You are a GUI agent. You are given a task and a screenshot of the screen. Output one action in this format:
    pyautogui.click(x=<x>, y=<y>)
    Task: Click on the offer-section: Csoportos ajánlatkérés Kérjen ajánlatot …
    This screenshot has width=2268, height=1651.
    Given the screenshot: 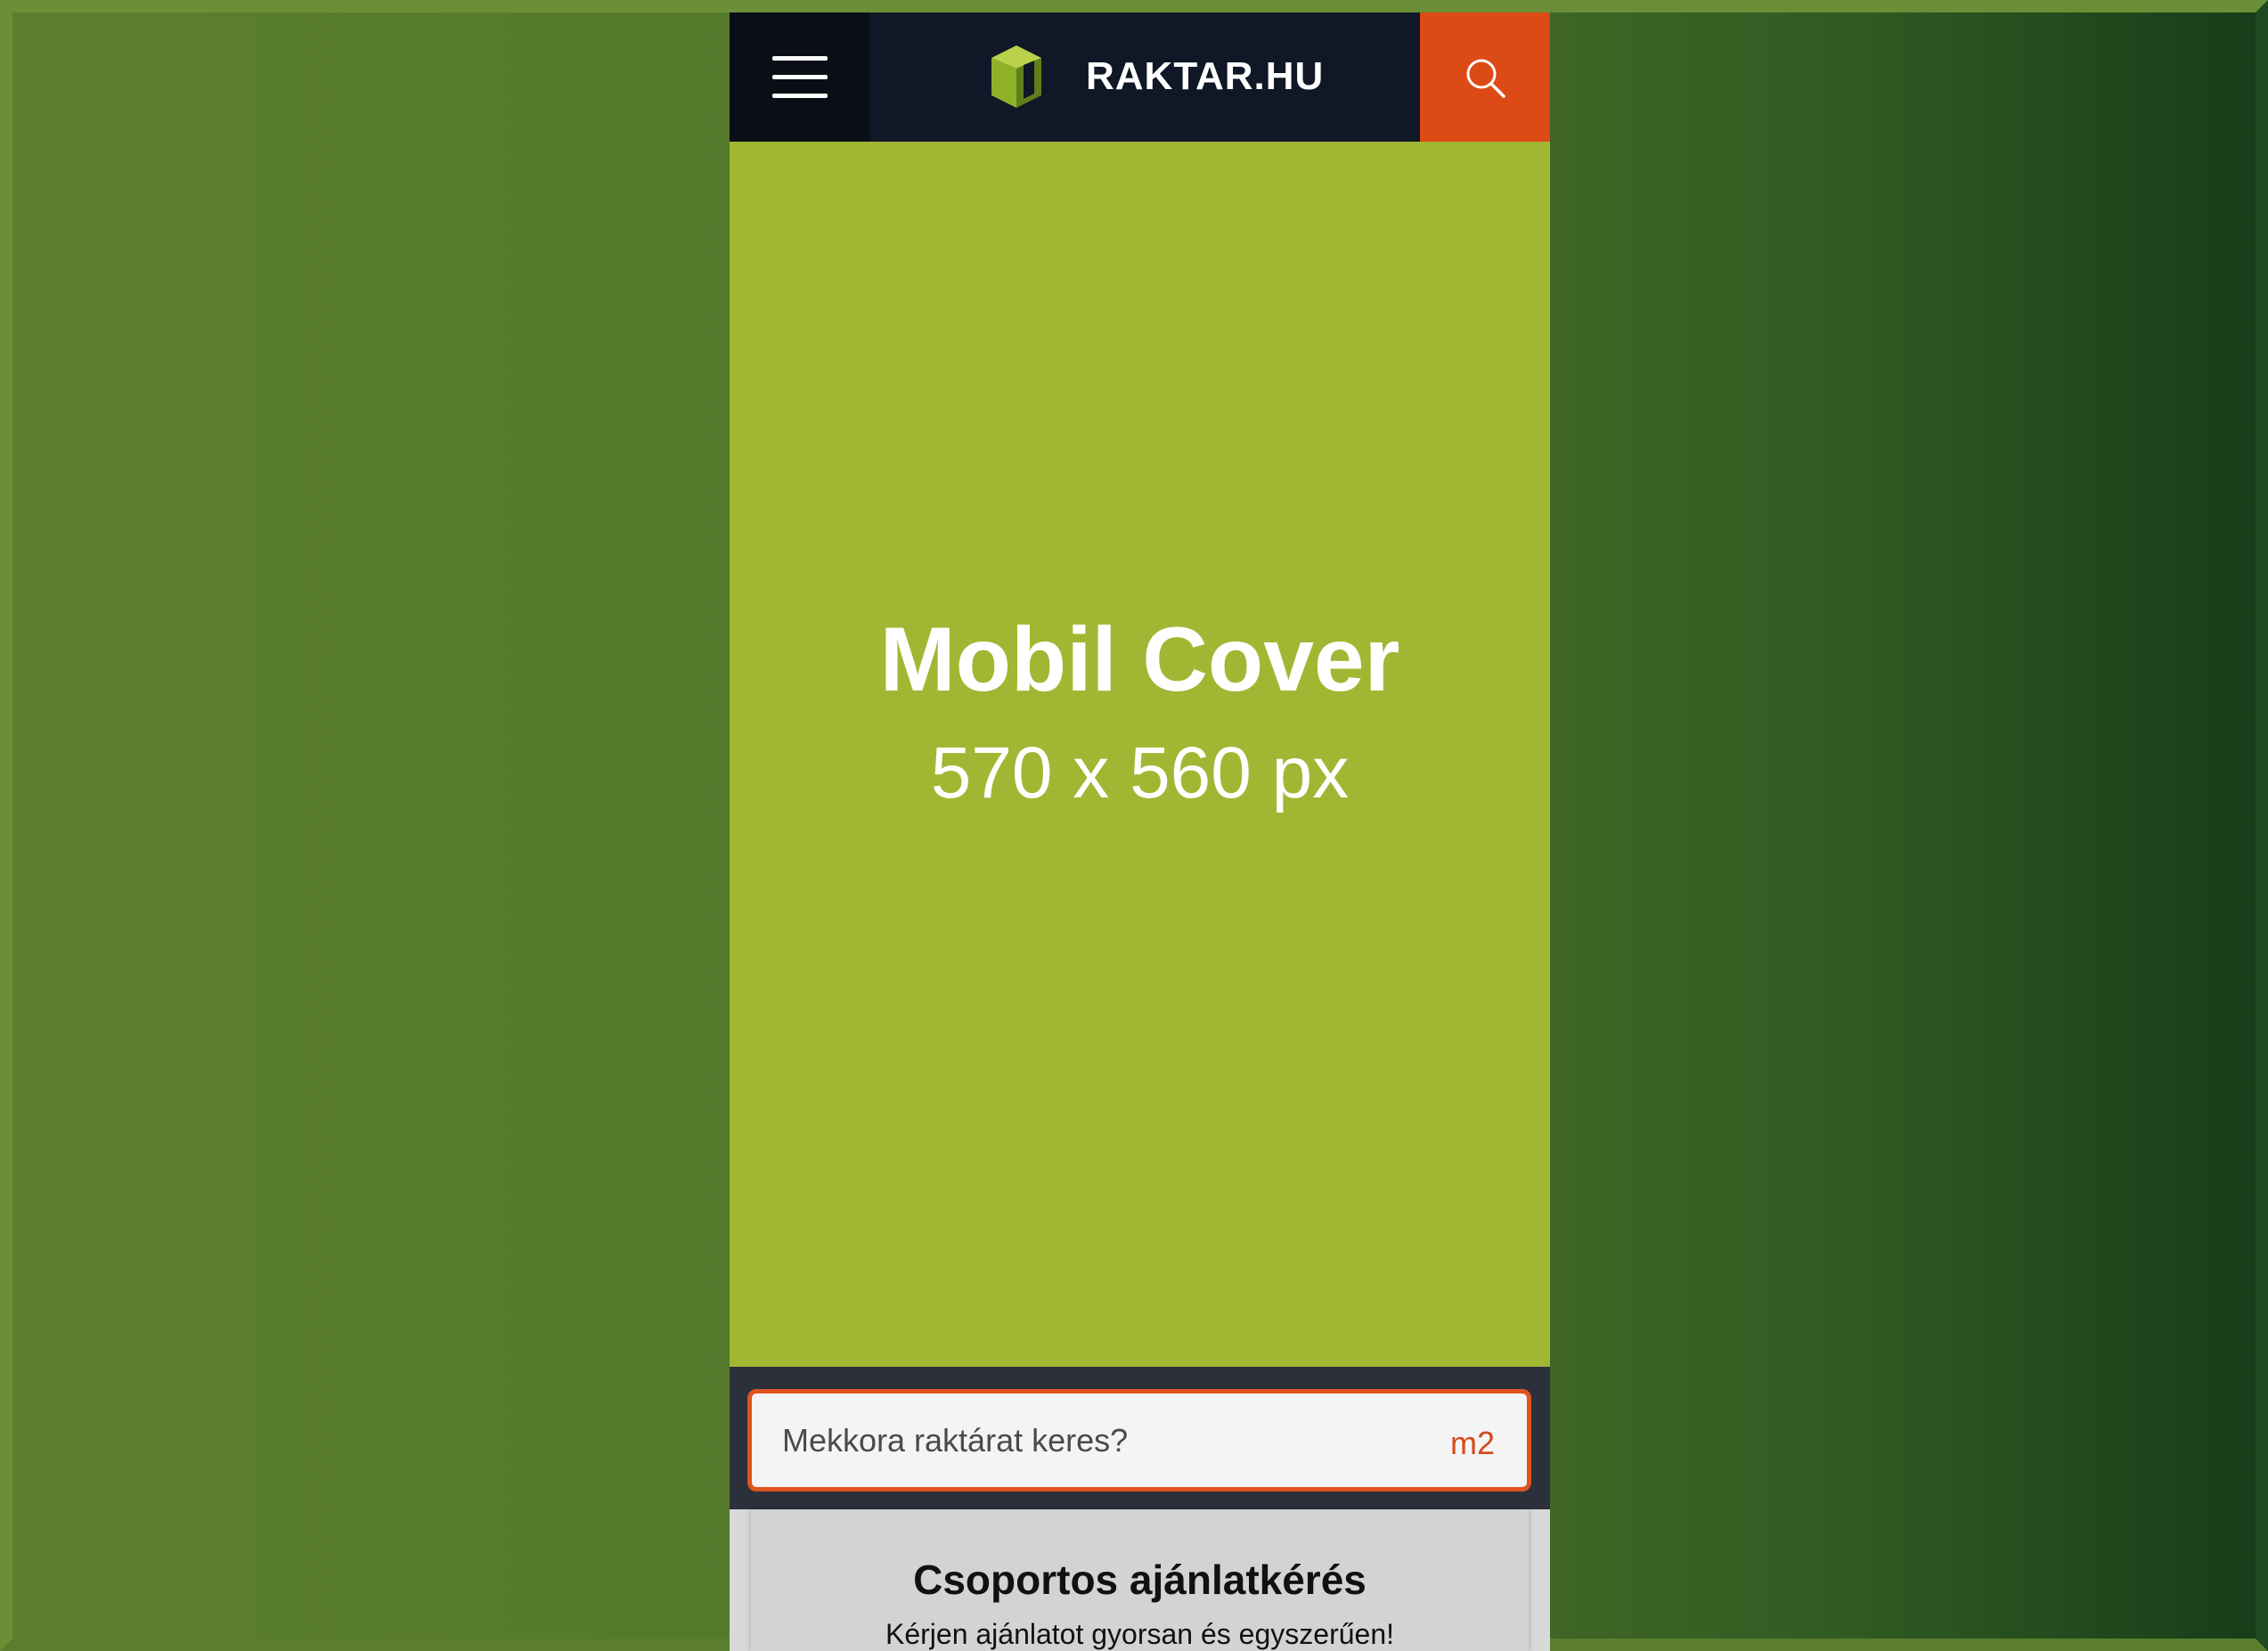 What is the action you would take?
    pyautogui.click(x=1140, y=1580)
    